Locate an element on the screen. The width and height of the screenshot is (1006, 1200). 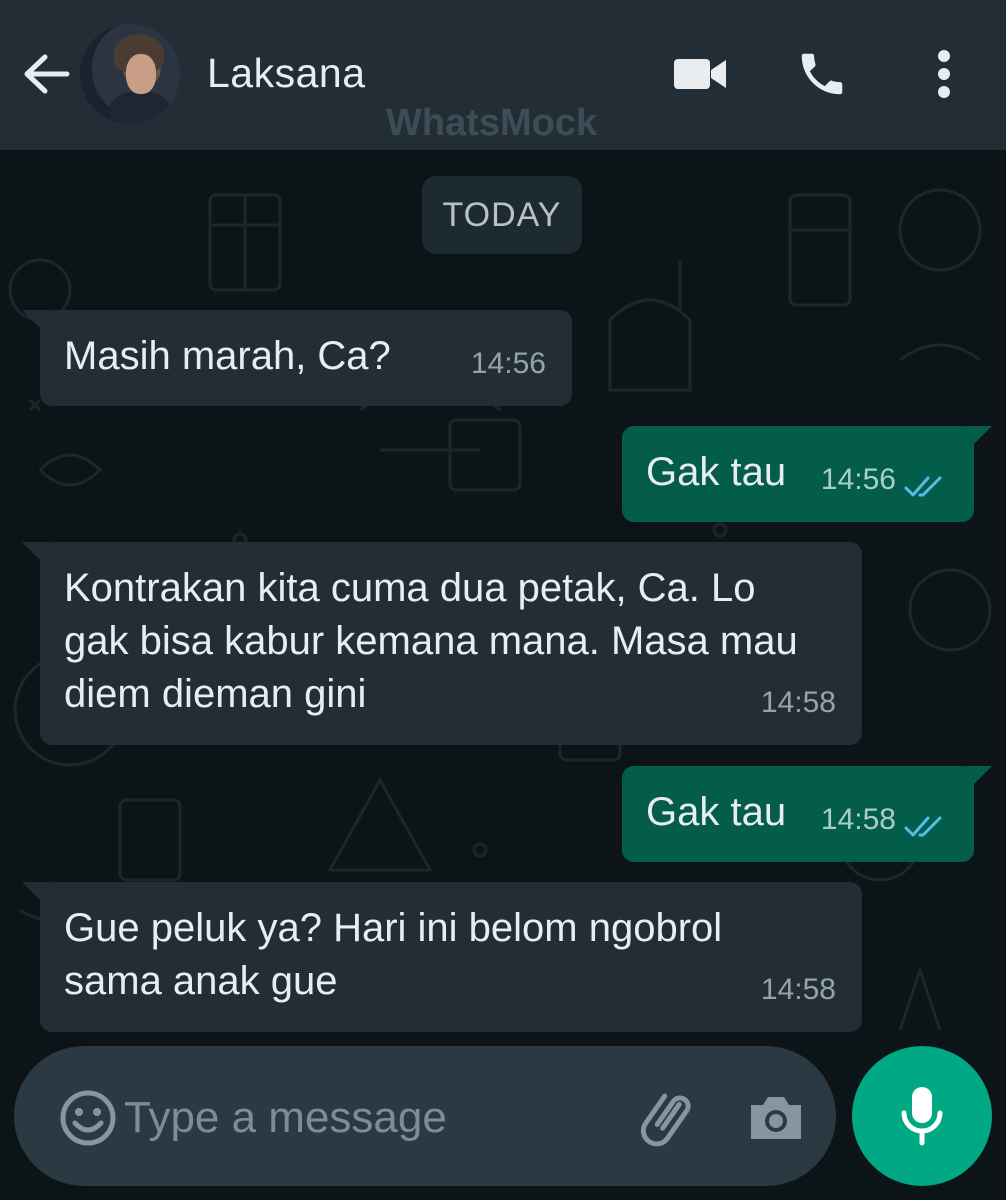
message-composer is located at coordinates (425, 1116).